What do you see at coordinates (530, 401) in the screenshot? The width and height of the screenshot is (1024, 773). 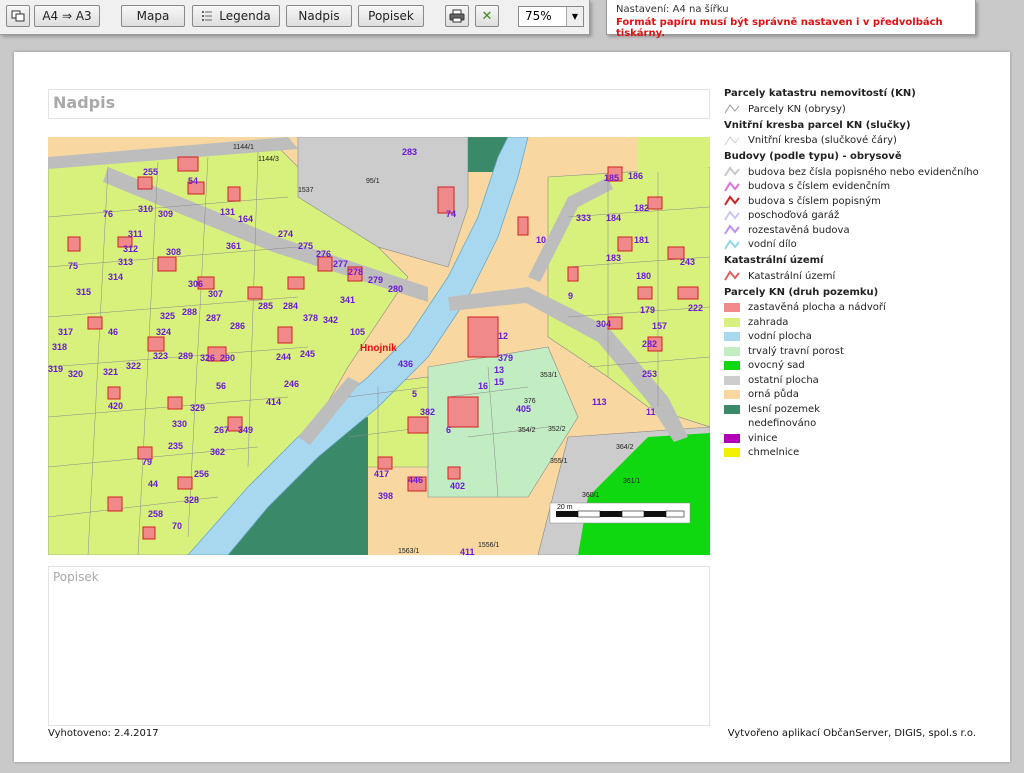 I see `svg-text: 376` at bounding box center [530, 401].